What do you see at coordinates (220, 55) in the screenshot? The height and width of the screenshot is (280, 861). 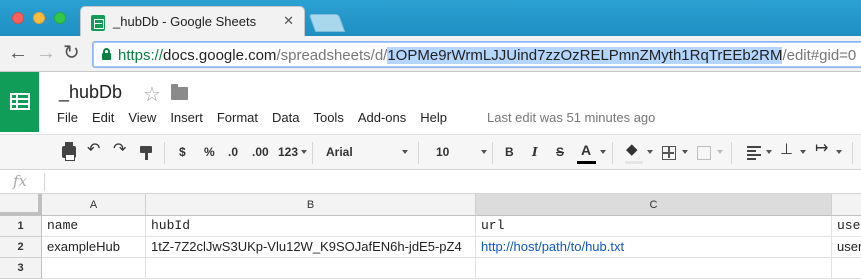 I see `url-host: docs.google.com` at bounding box center [220, 55].